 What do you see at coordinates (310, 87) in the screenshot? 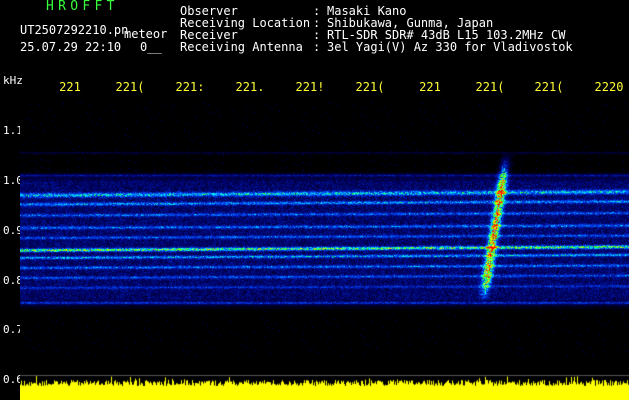
I see `x-tick-label: 221!` at bounding box center [310, 87].